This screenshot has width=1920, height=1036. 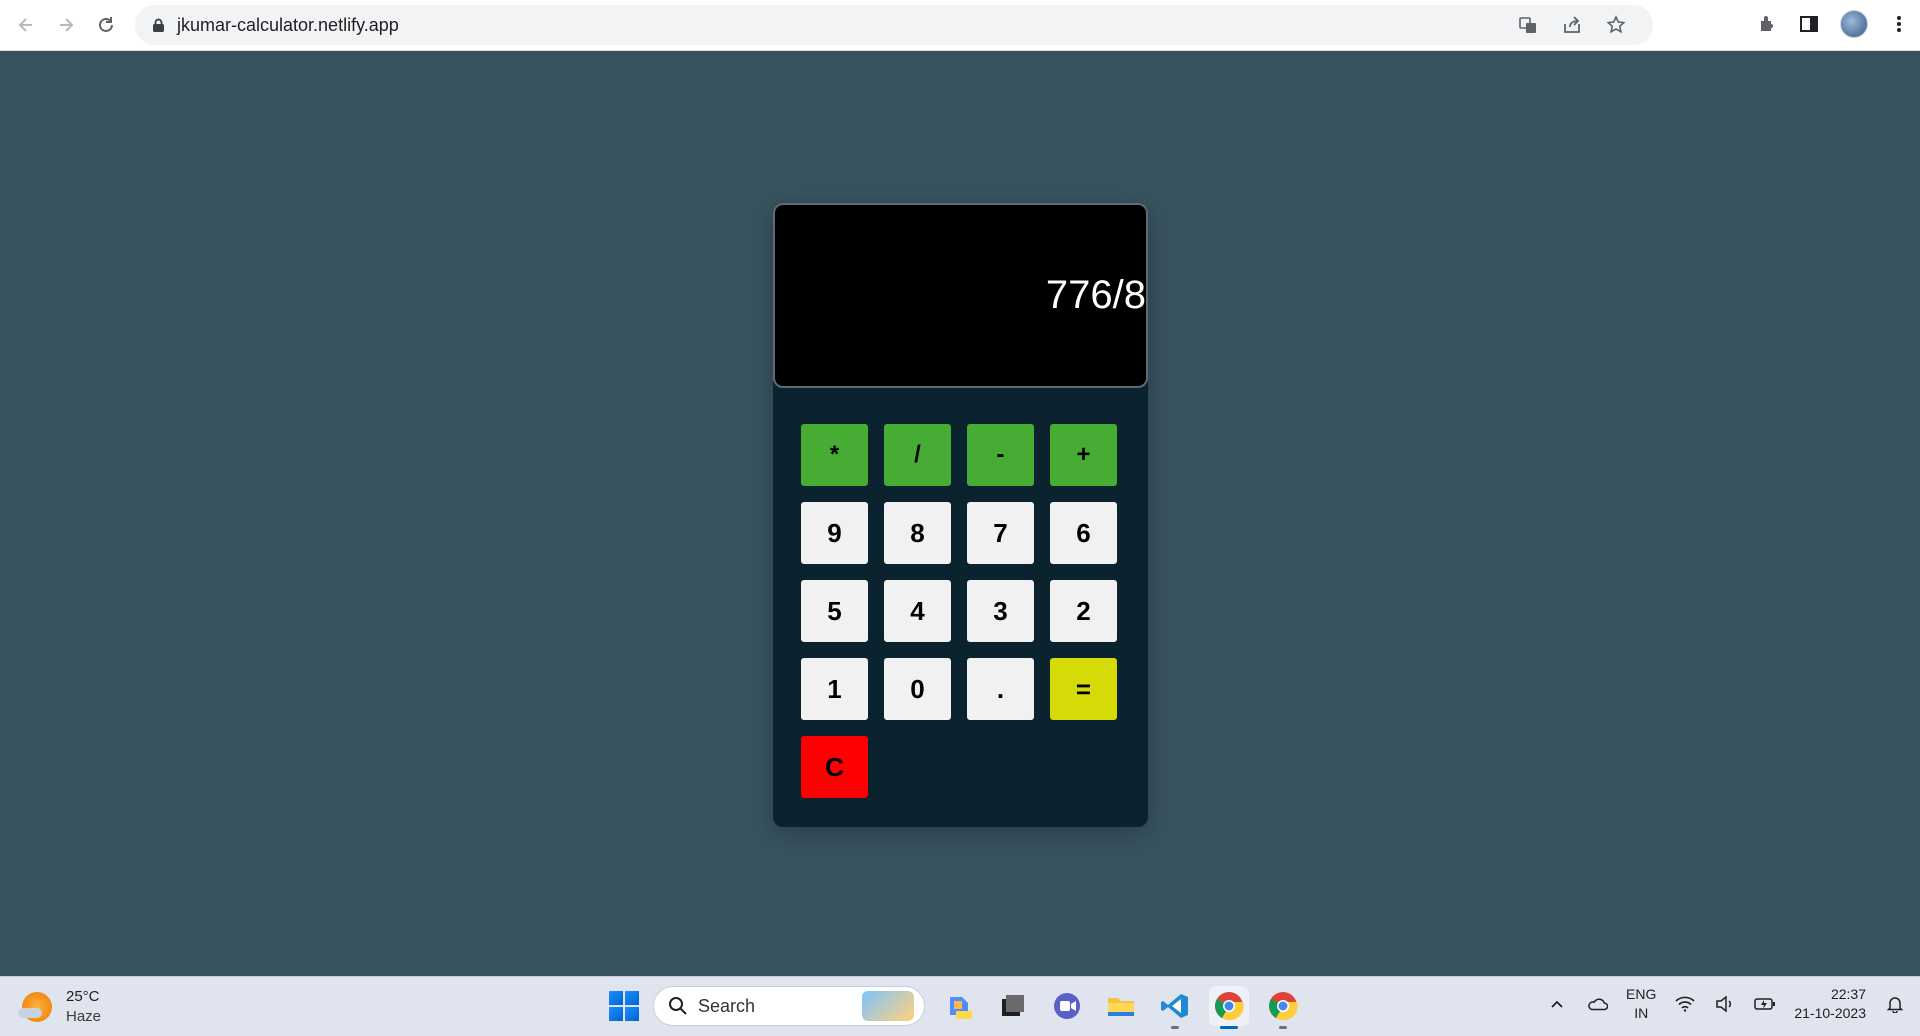 I want to click on digit-0-button: 0, so click(x=917, y=689).